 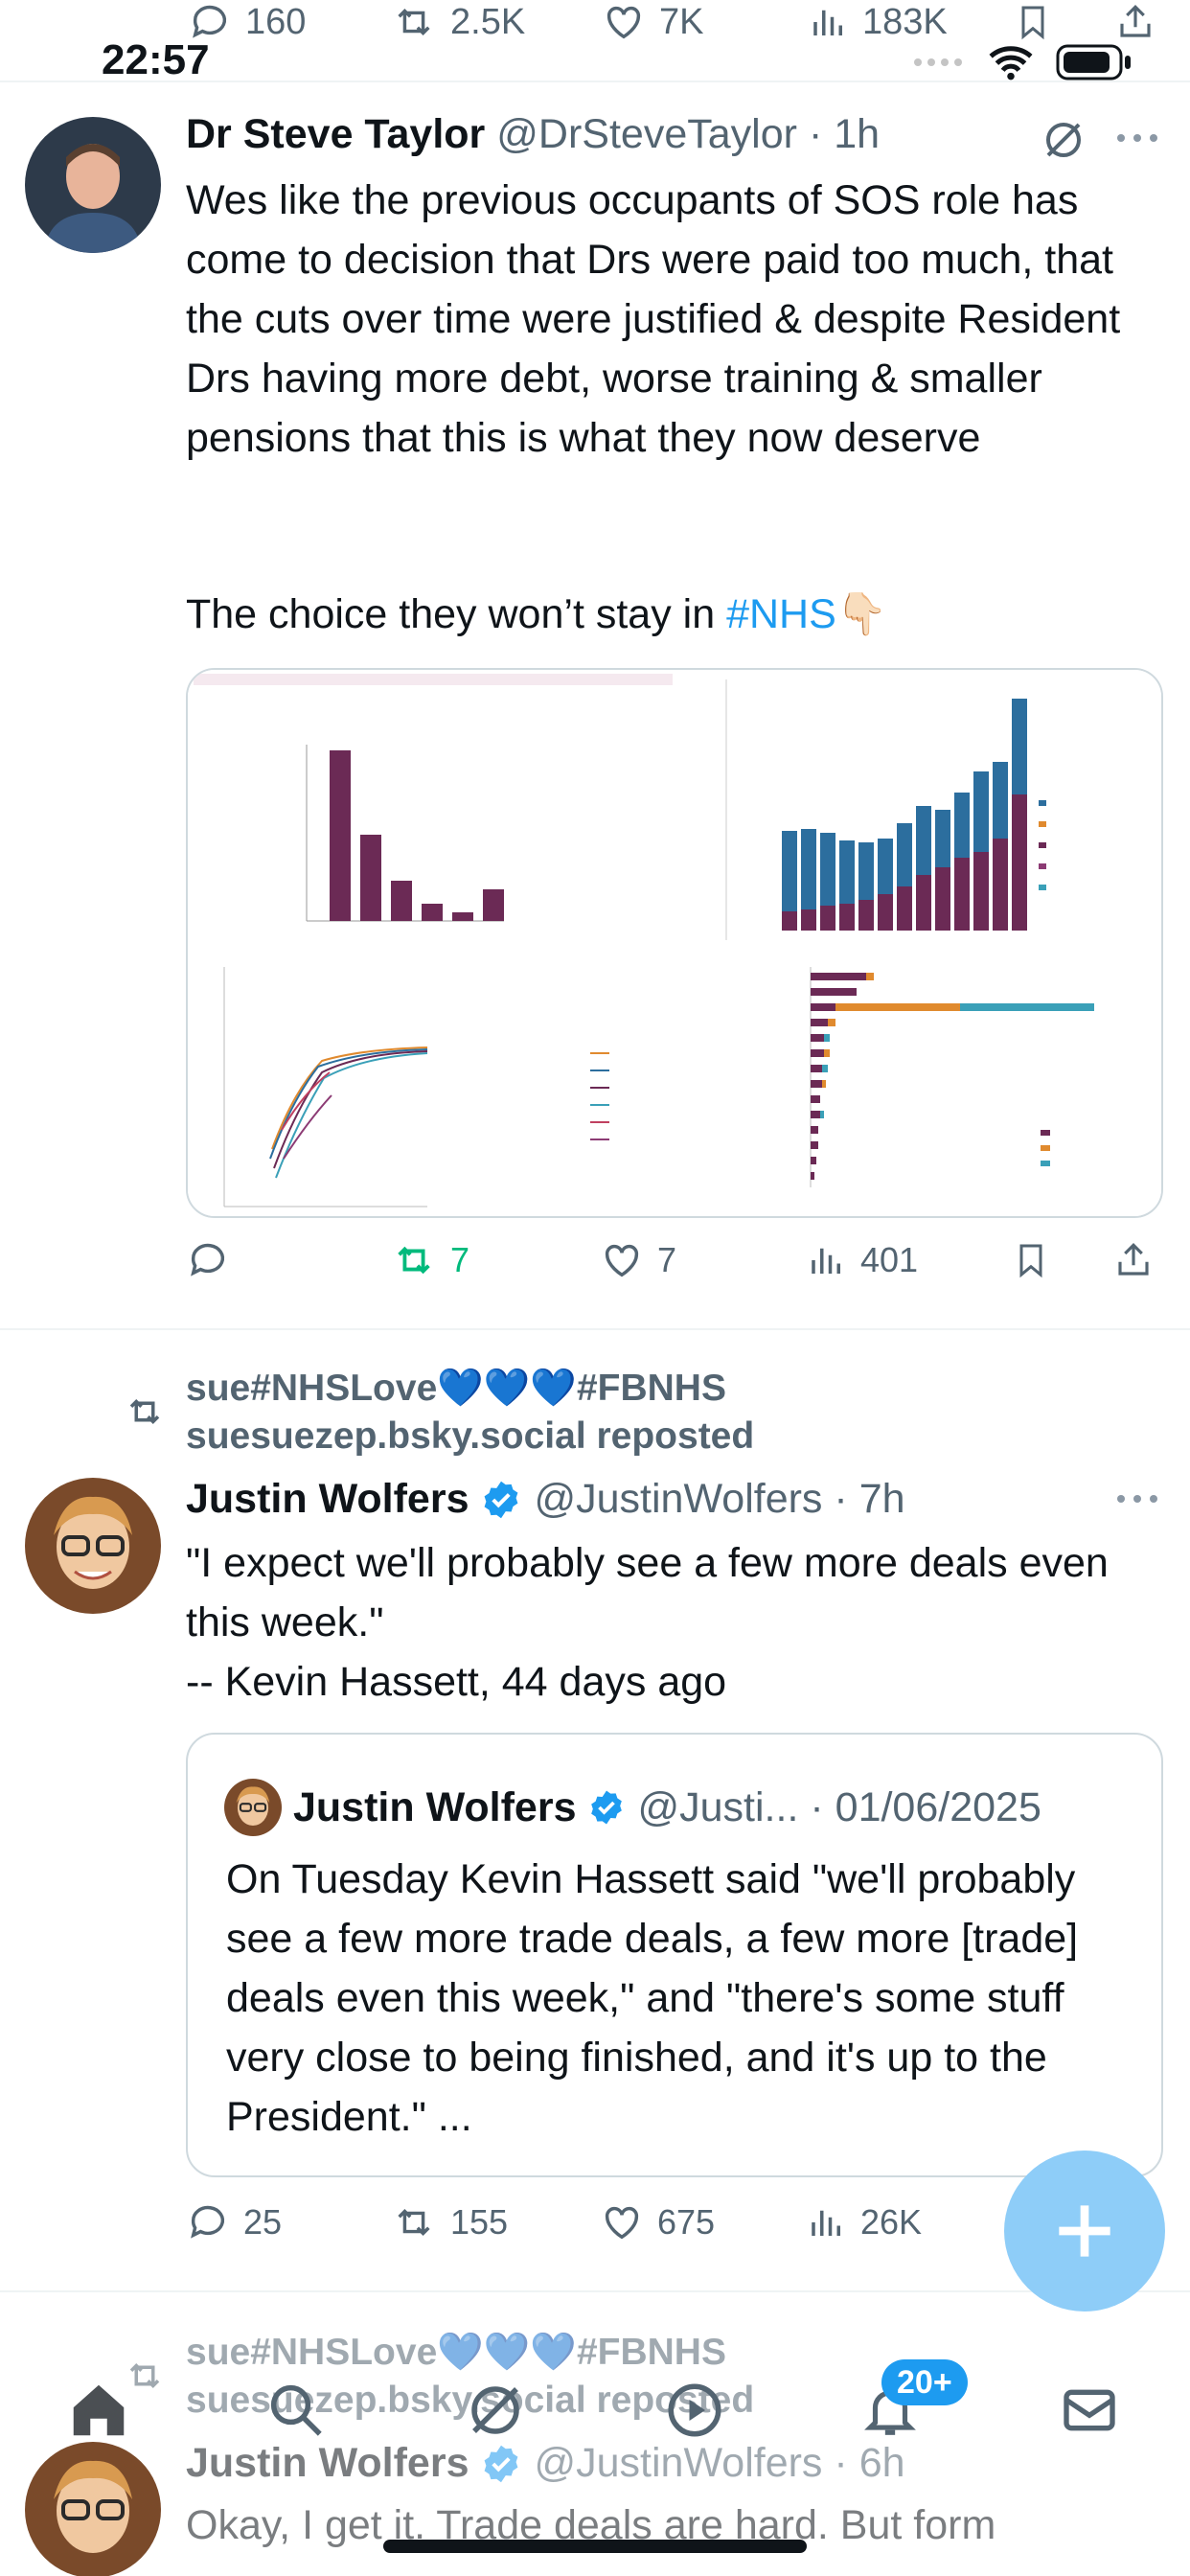 I want to click on quoted-author-name: Justin Wolfers, so click(x=435, y=1806).